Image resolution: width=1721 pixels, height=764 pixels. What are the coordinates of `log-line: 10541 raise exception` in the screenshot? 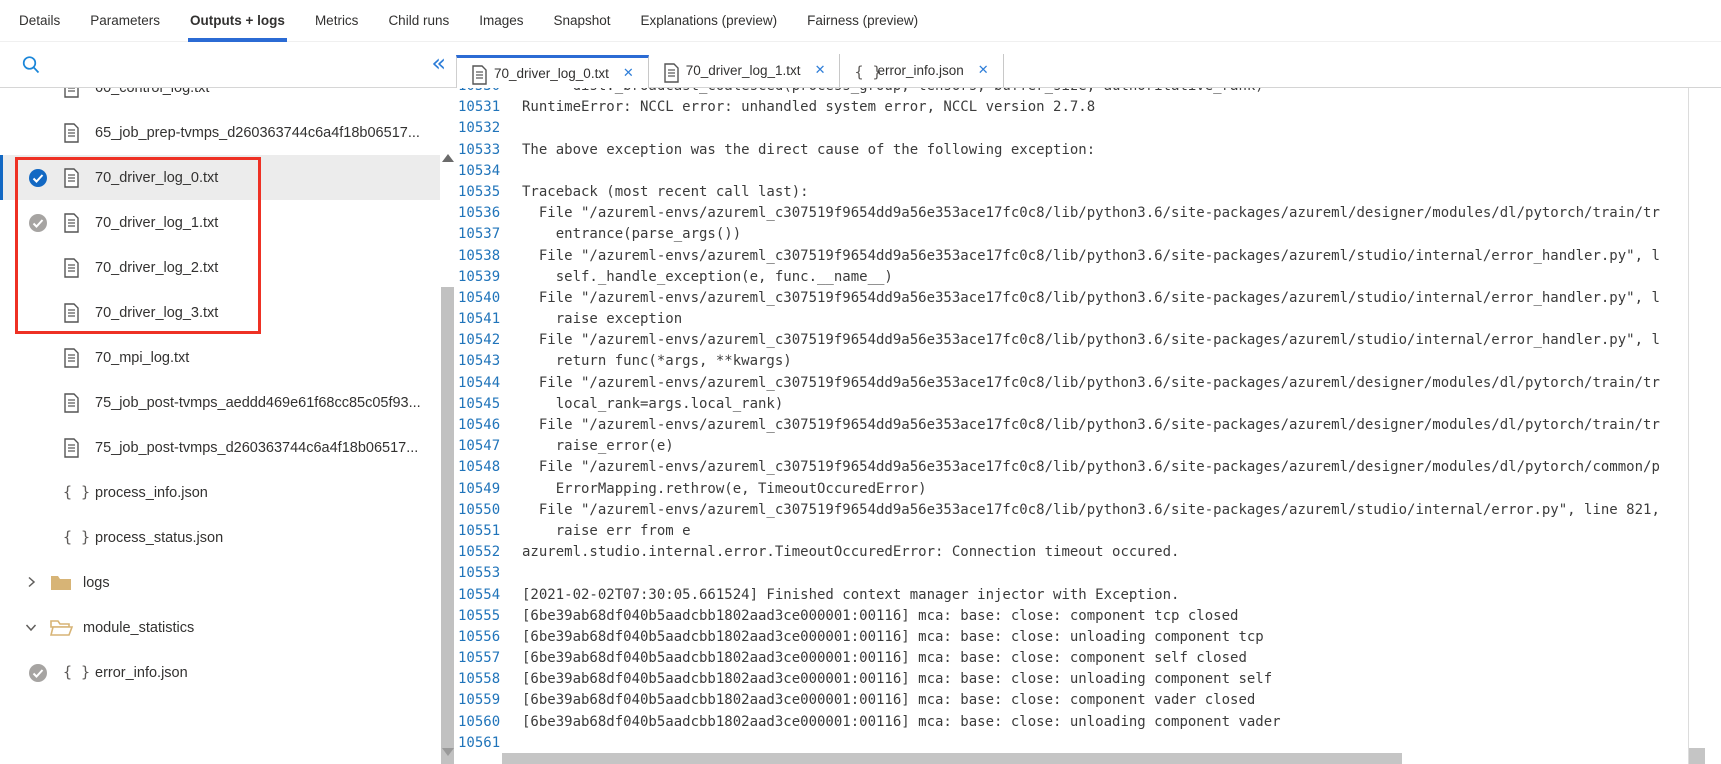 It's located at (1088, 319).